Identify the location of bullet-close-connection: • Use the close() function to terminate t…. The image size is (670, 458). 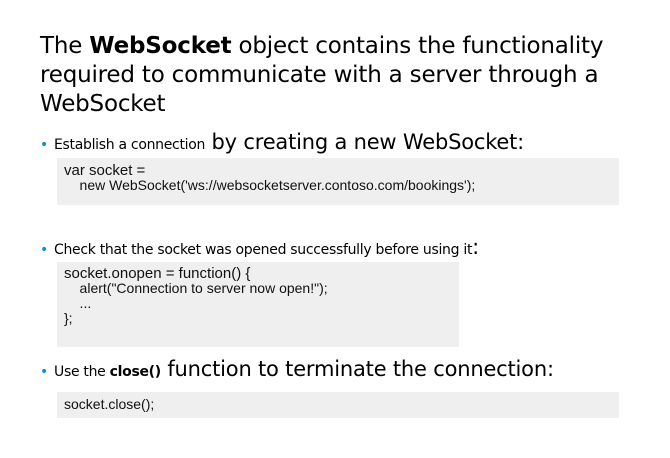
(297, 369).